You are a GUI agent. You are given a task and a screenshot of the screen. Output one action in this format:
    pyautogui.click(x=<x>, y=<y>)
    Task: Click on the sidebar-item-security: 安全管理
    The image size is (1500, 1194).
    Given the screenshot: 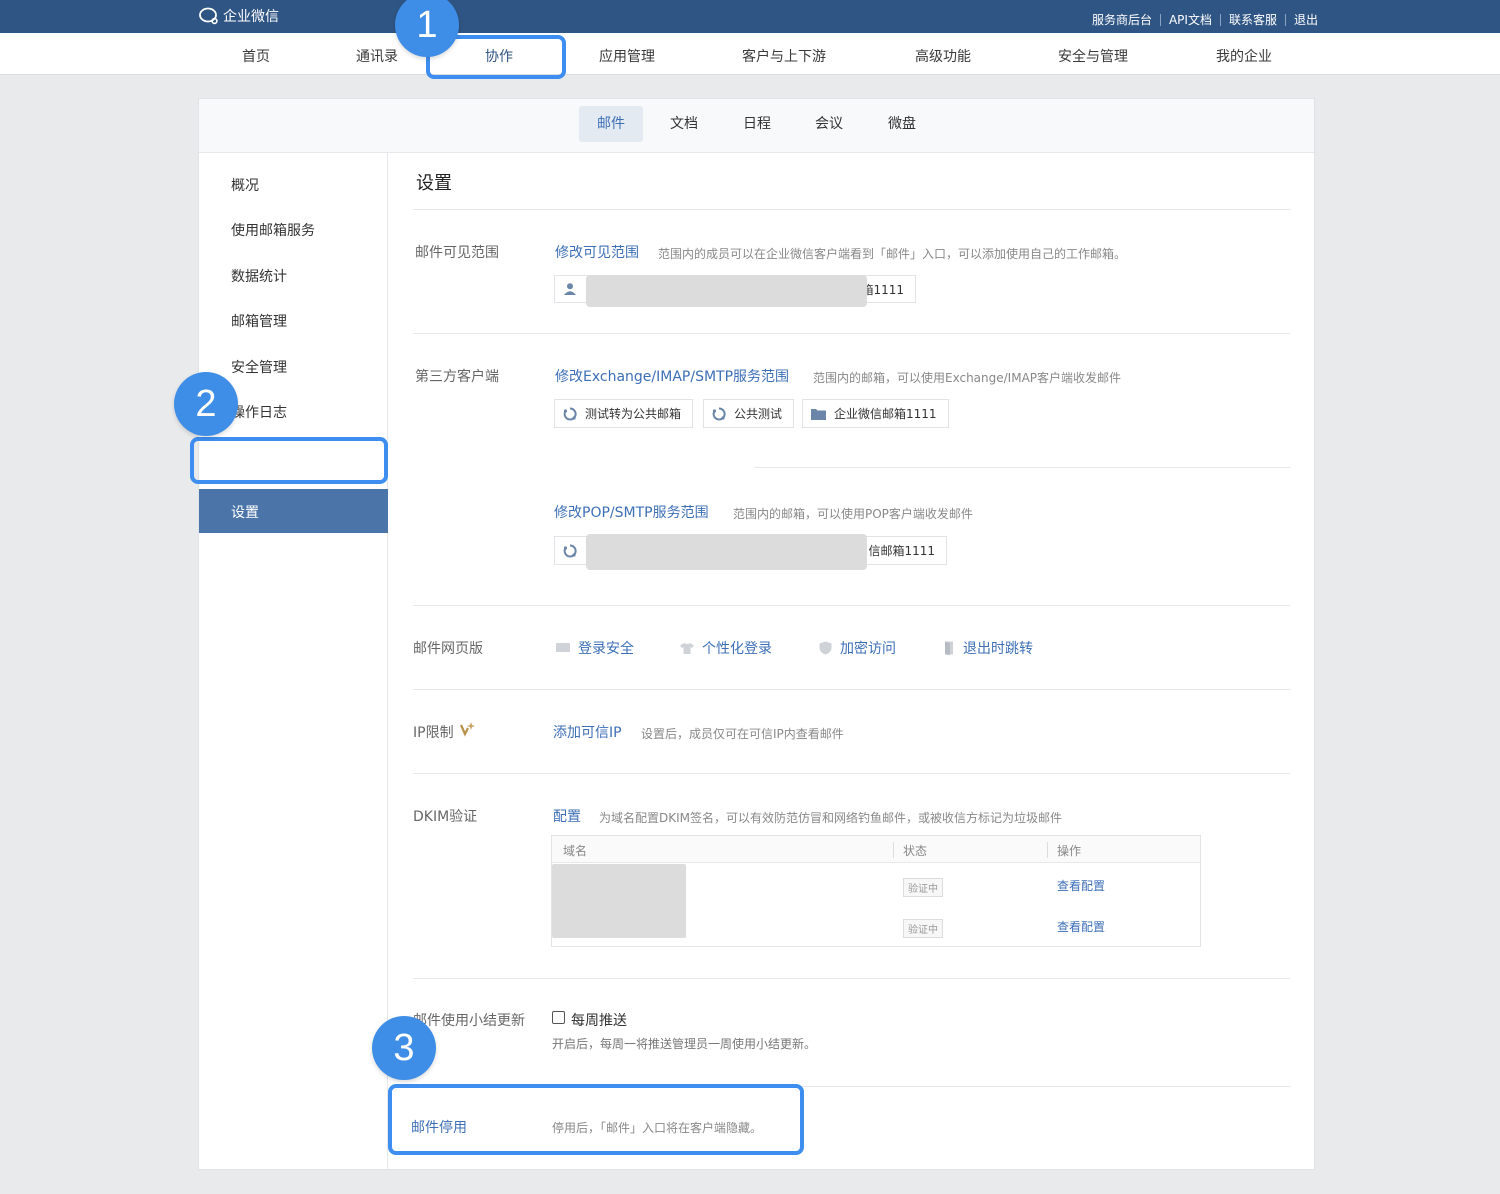 What is the action you would take?
    pyautogui.click(x=259, y=367)
    